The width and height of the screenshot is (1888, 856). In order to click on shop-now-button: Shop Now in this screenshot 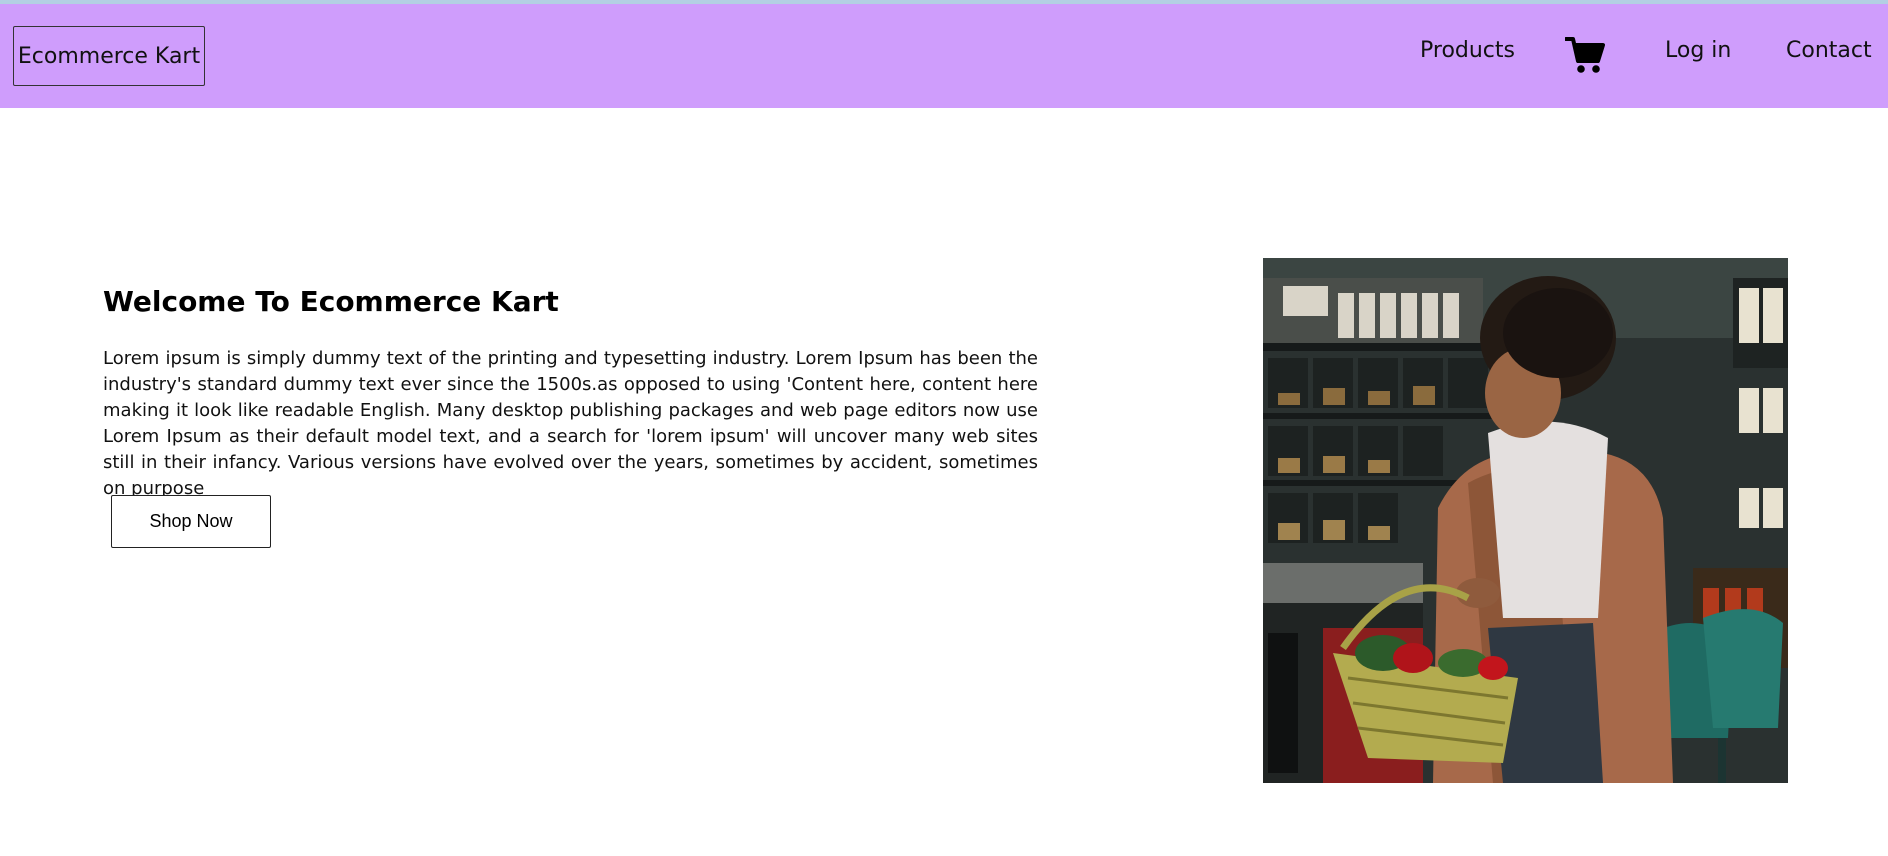, I will do `click(191, 521)`.